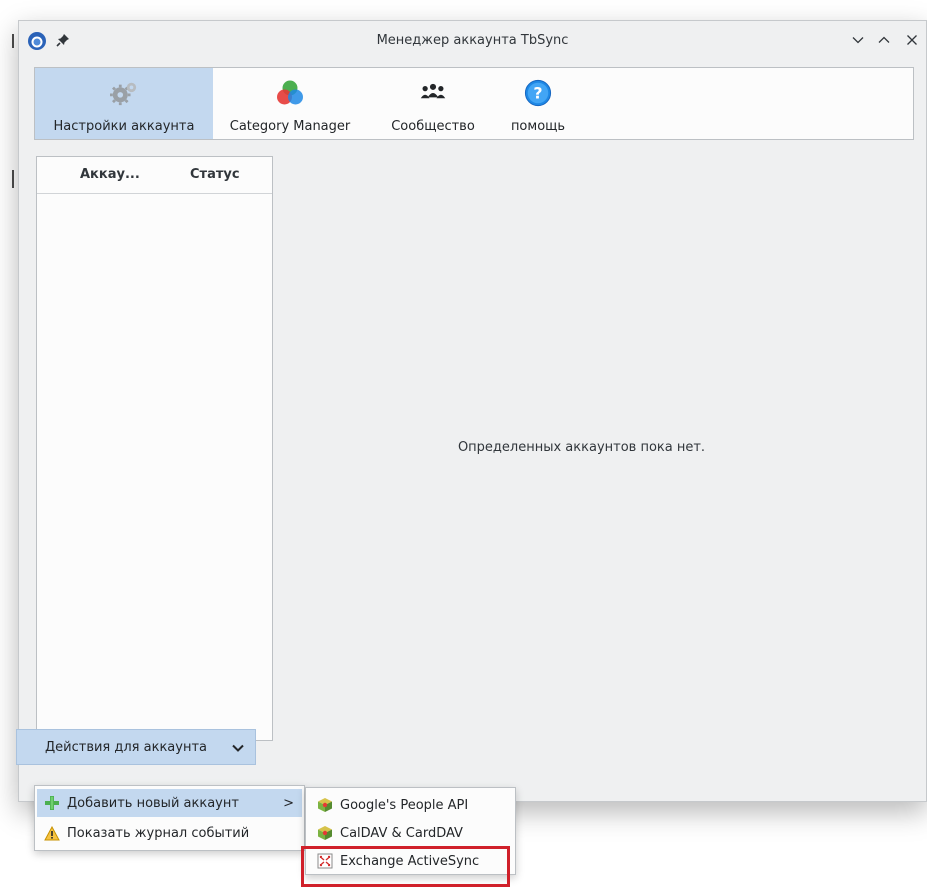 This screenshot has width=927, height=894. What do you see at coordinates (288, 803) in the screenshot?
I see `submenu-arrow: >` at bounding box center [288, 803].